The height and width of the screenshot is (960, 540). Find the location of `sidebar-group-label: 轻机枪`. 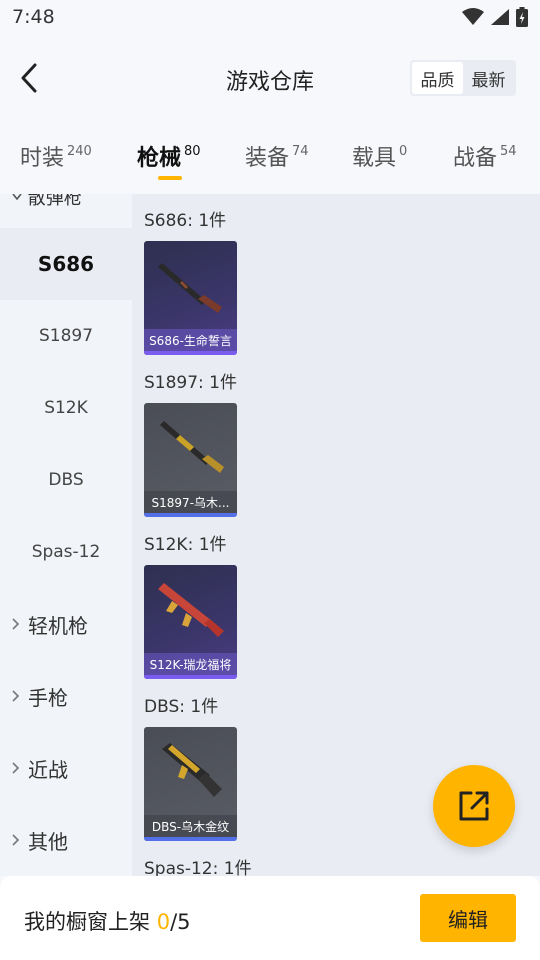

sidebar-group-label: 轻机枪 is located at coordinates (58, 625).